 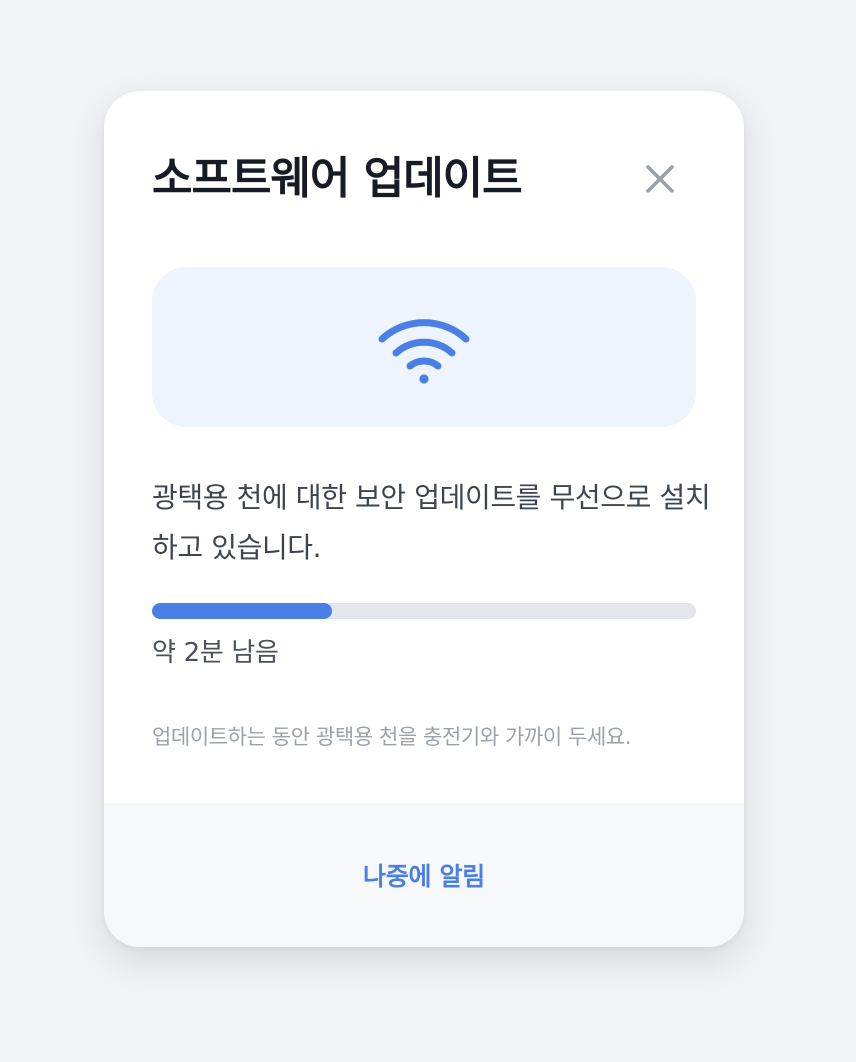 I want to click on progress-bar, so click(x=424, y=611).